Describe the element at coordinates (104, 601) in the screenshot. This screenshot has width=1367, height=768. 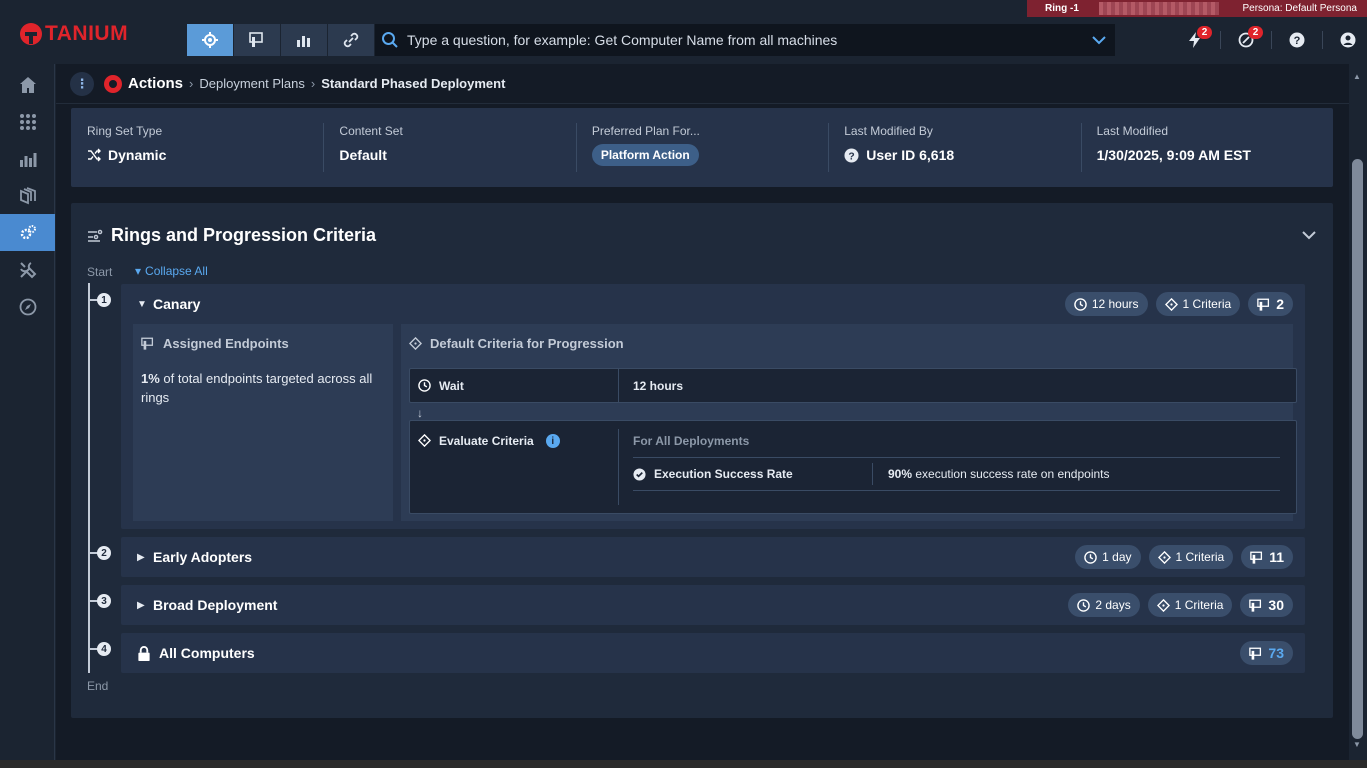
I see `ring-step-number: 3` at that location.